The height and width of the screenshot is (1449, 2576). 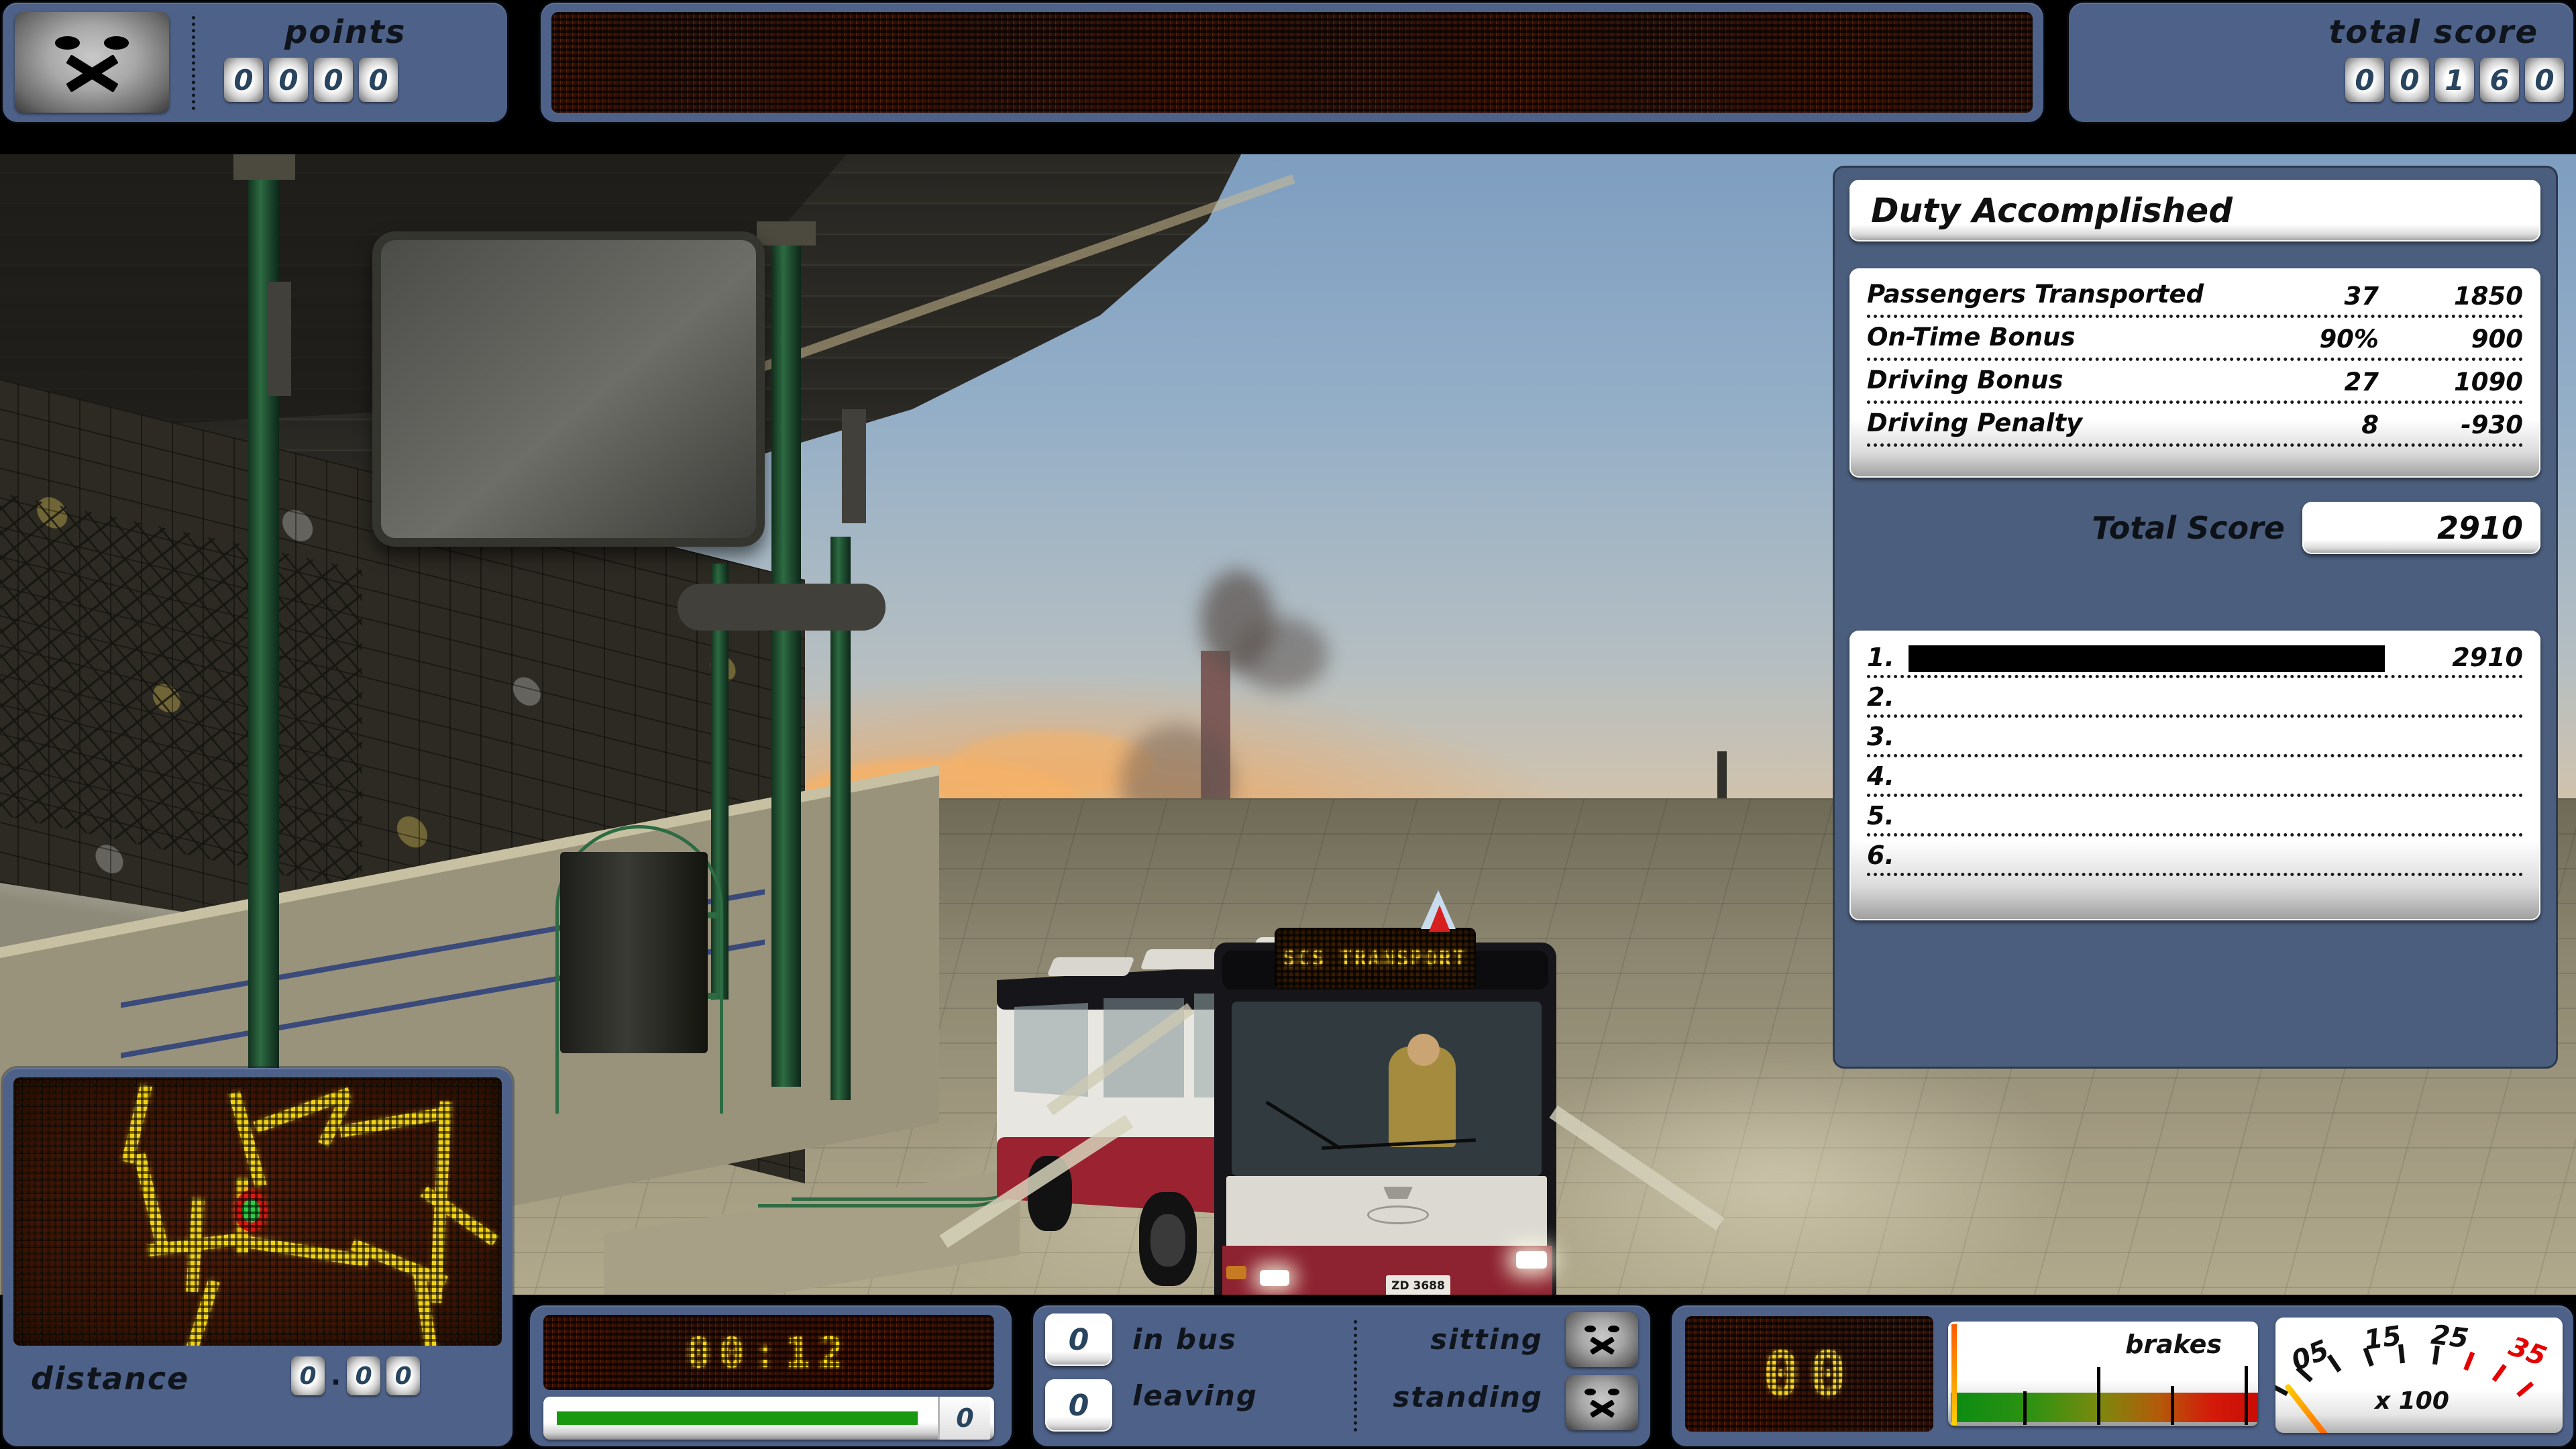 I want to click on rank: 4., so click(x=1880, y=776).